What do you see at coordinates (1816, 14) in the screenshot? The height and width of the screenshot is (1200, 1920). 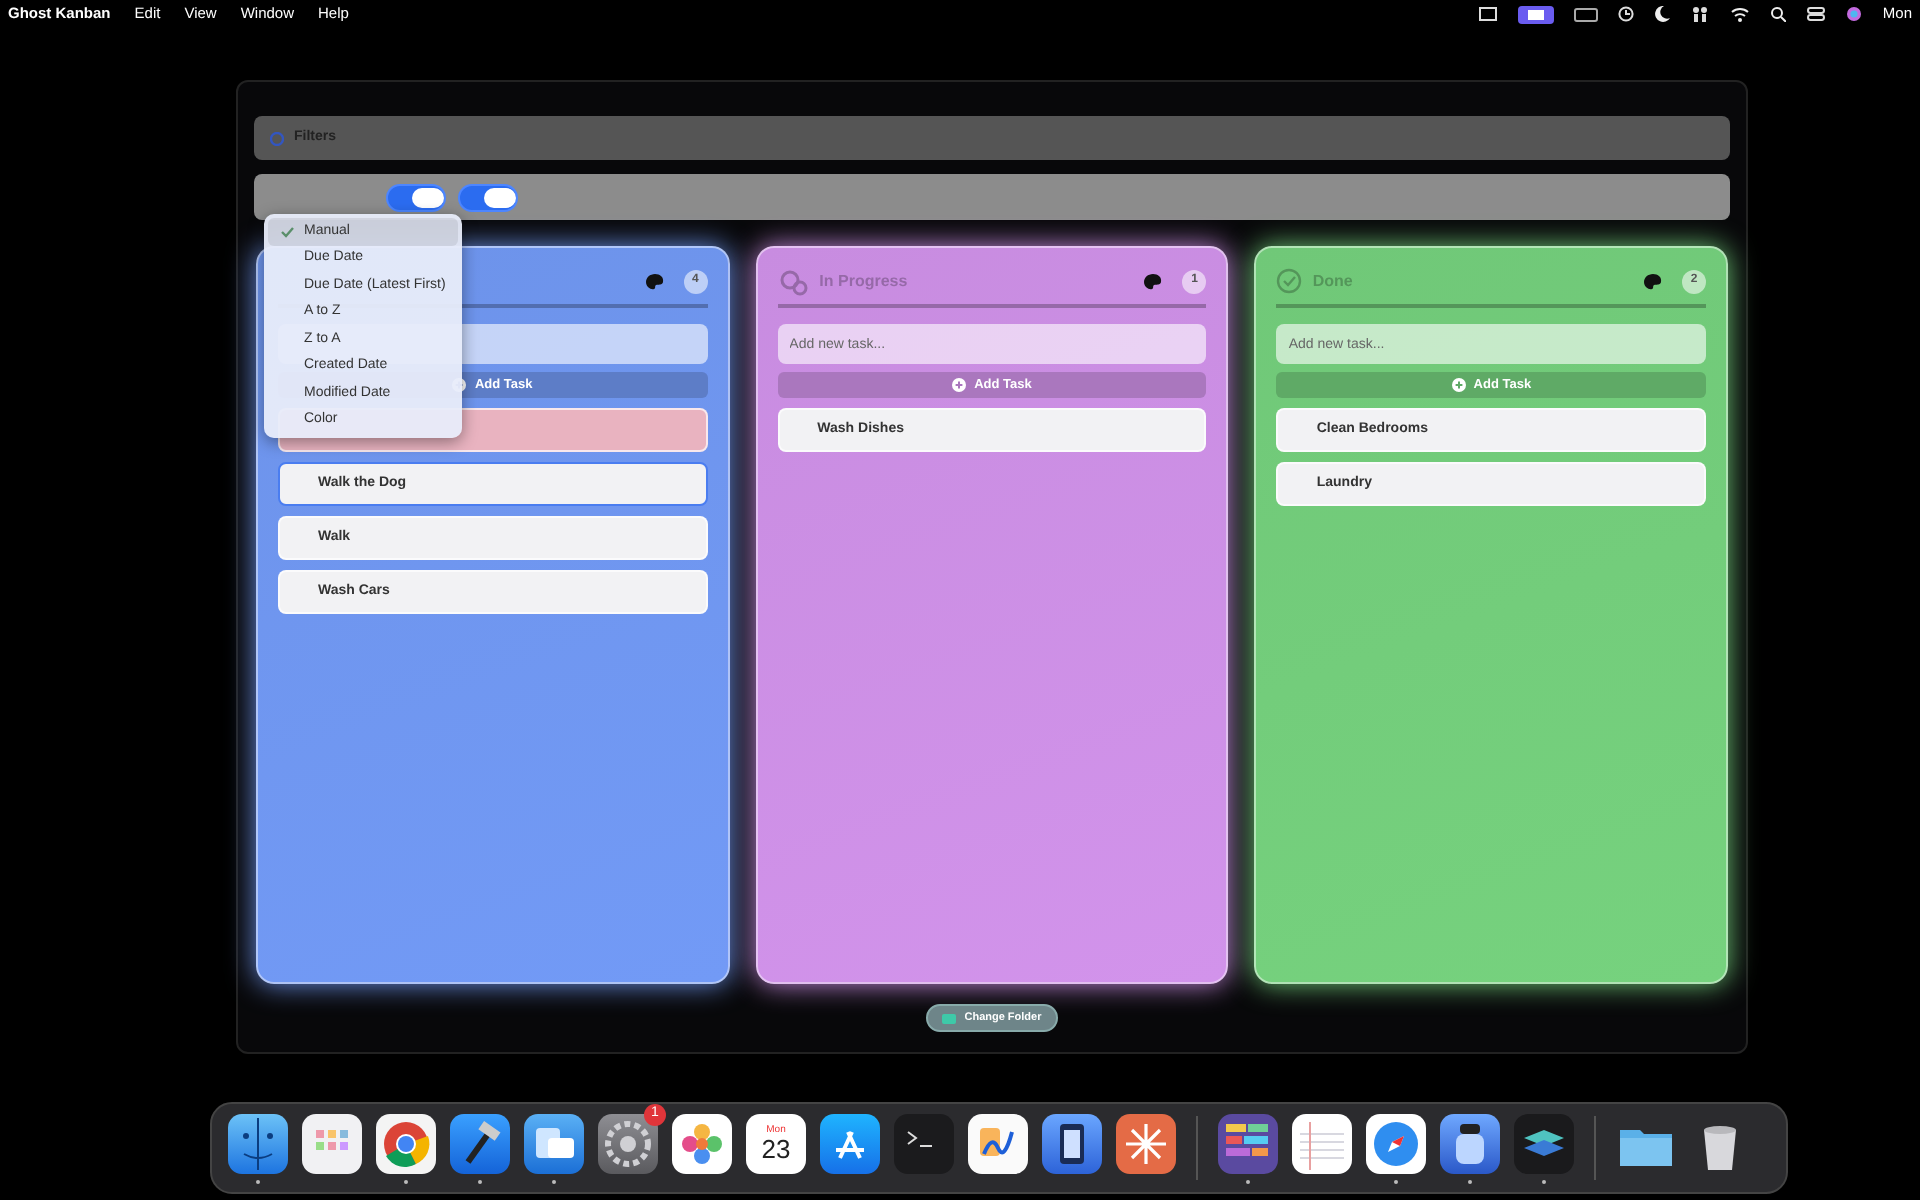 I see `control-center-icon` at bounding box center [1816, 14].